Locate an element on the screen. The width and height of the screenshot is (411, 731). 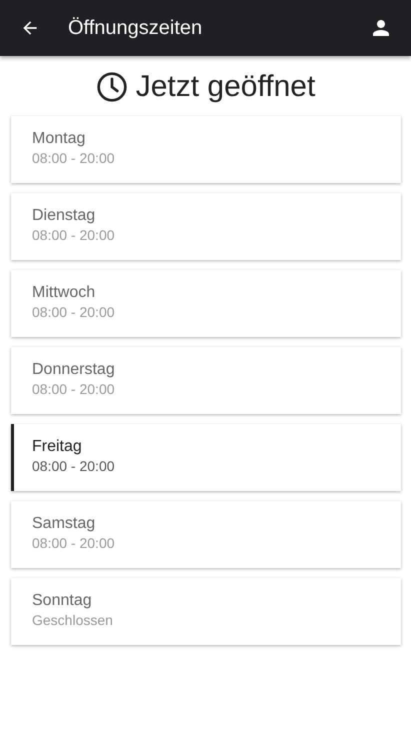
day-card: Donnerstag 08:00 - 20:00 is located at coordinates (206, 380).